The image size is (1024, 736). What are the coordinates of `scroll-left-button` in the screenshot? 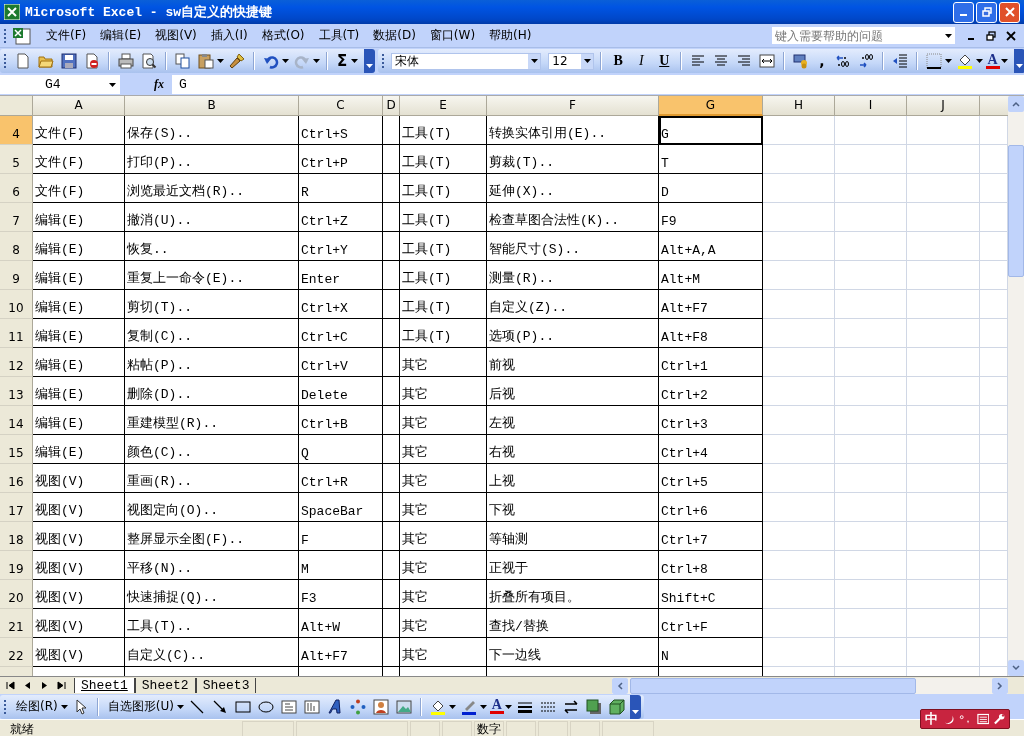 It's located at (620, 685).